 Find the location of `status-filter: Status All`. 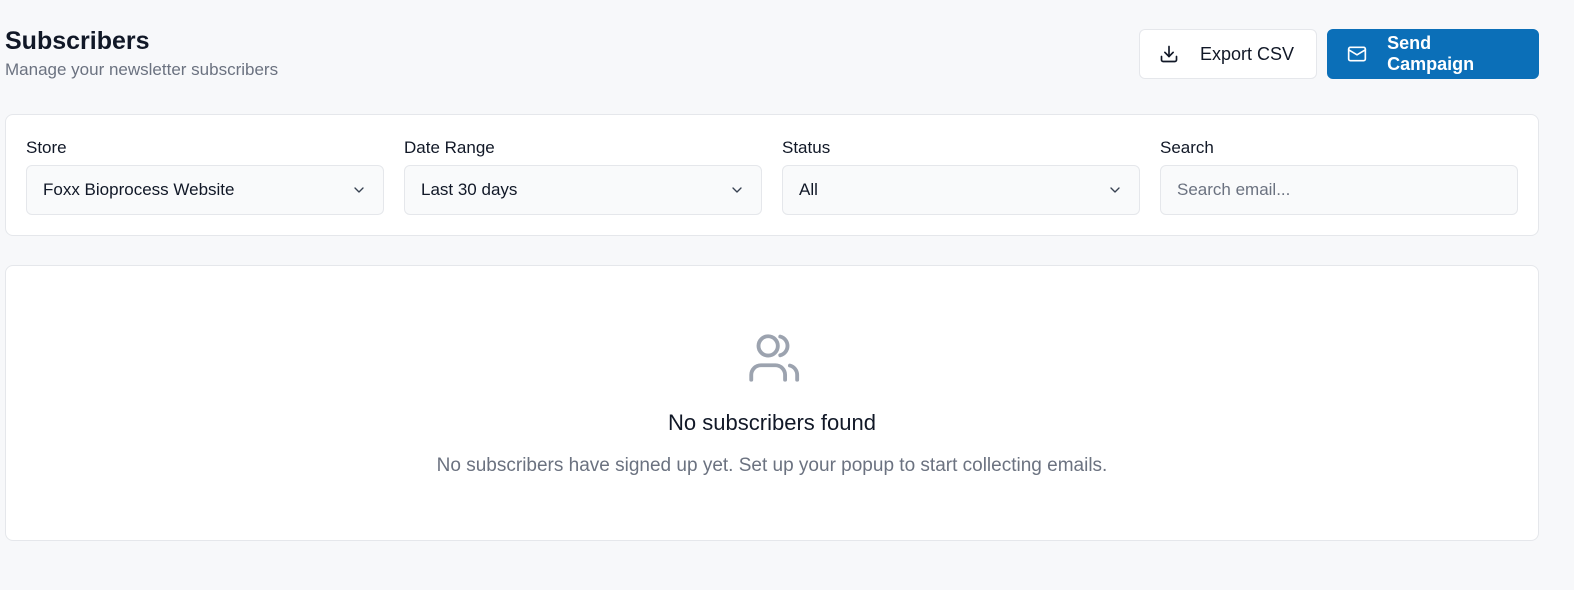

status-filter: Status All is located at coordinates (961, 176).